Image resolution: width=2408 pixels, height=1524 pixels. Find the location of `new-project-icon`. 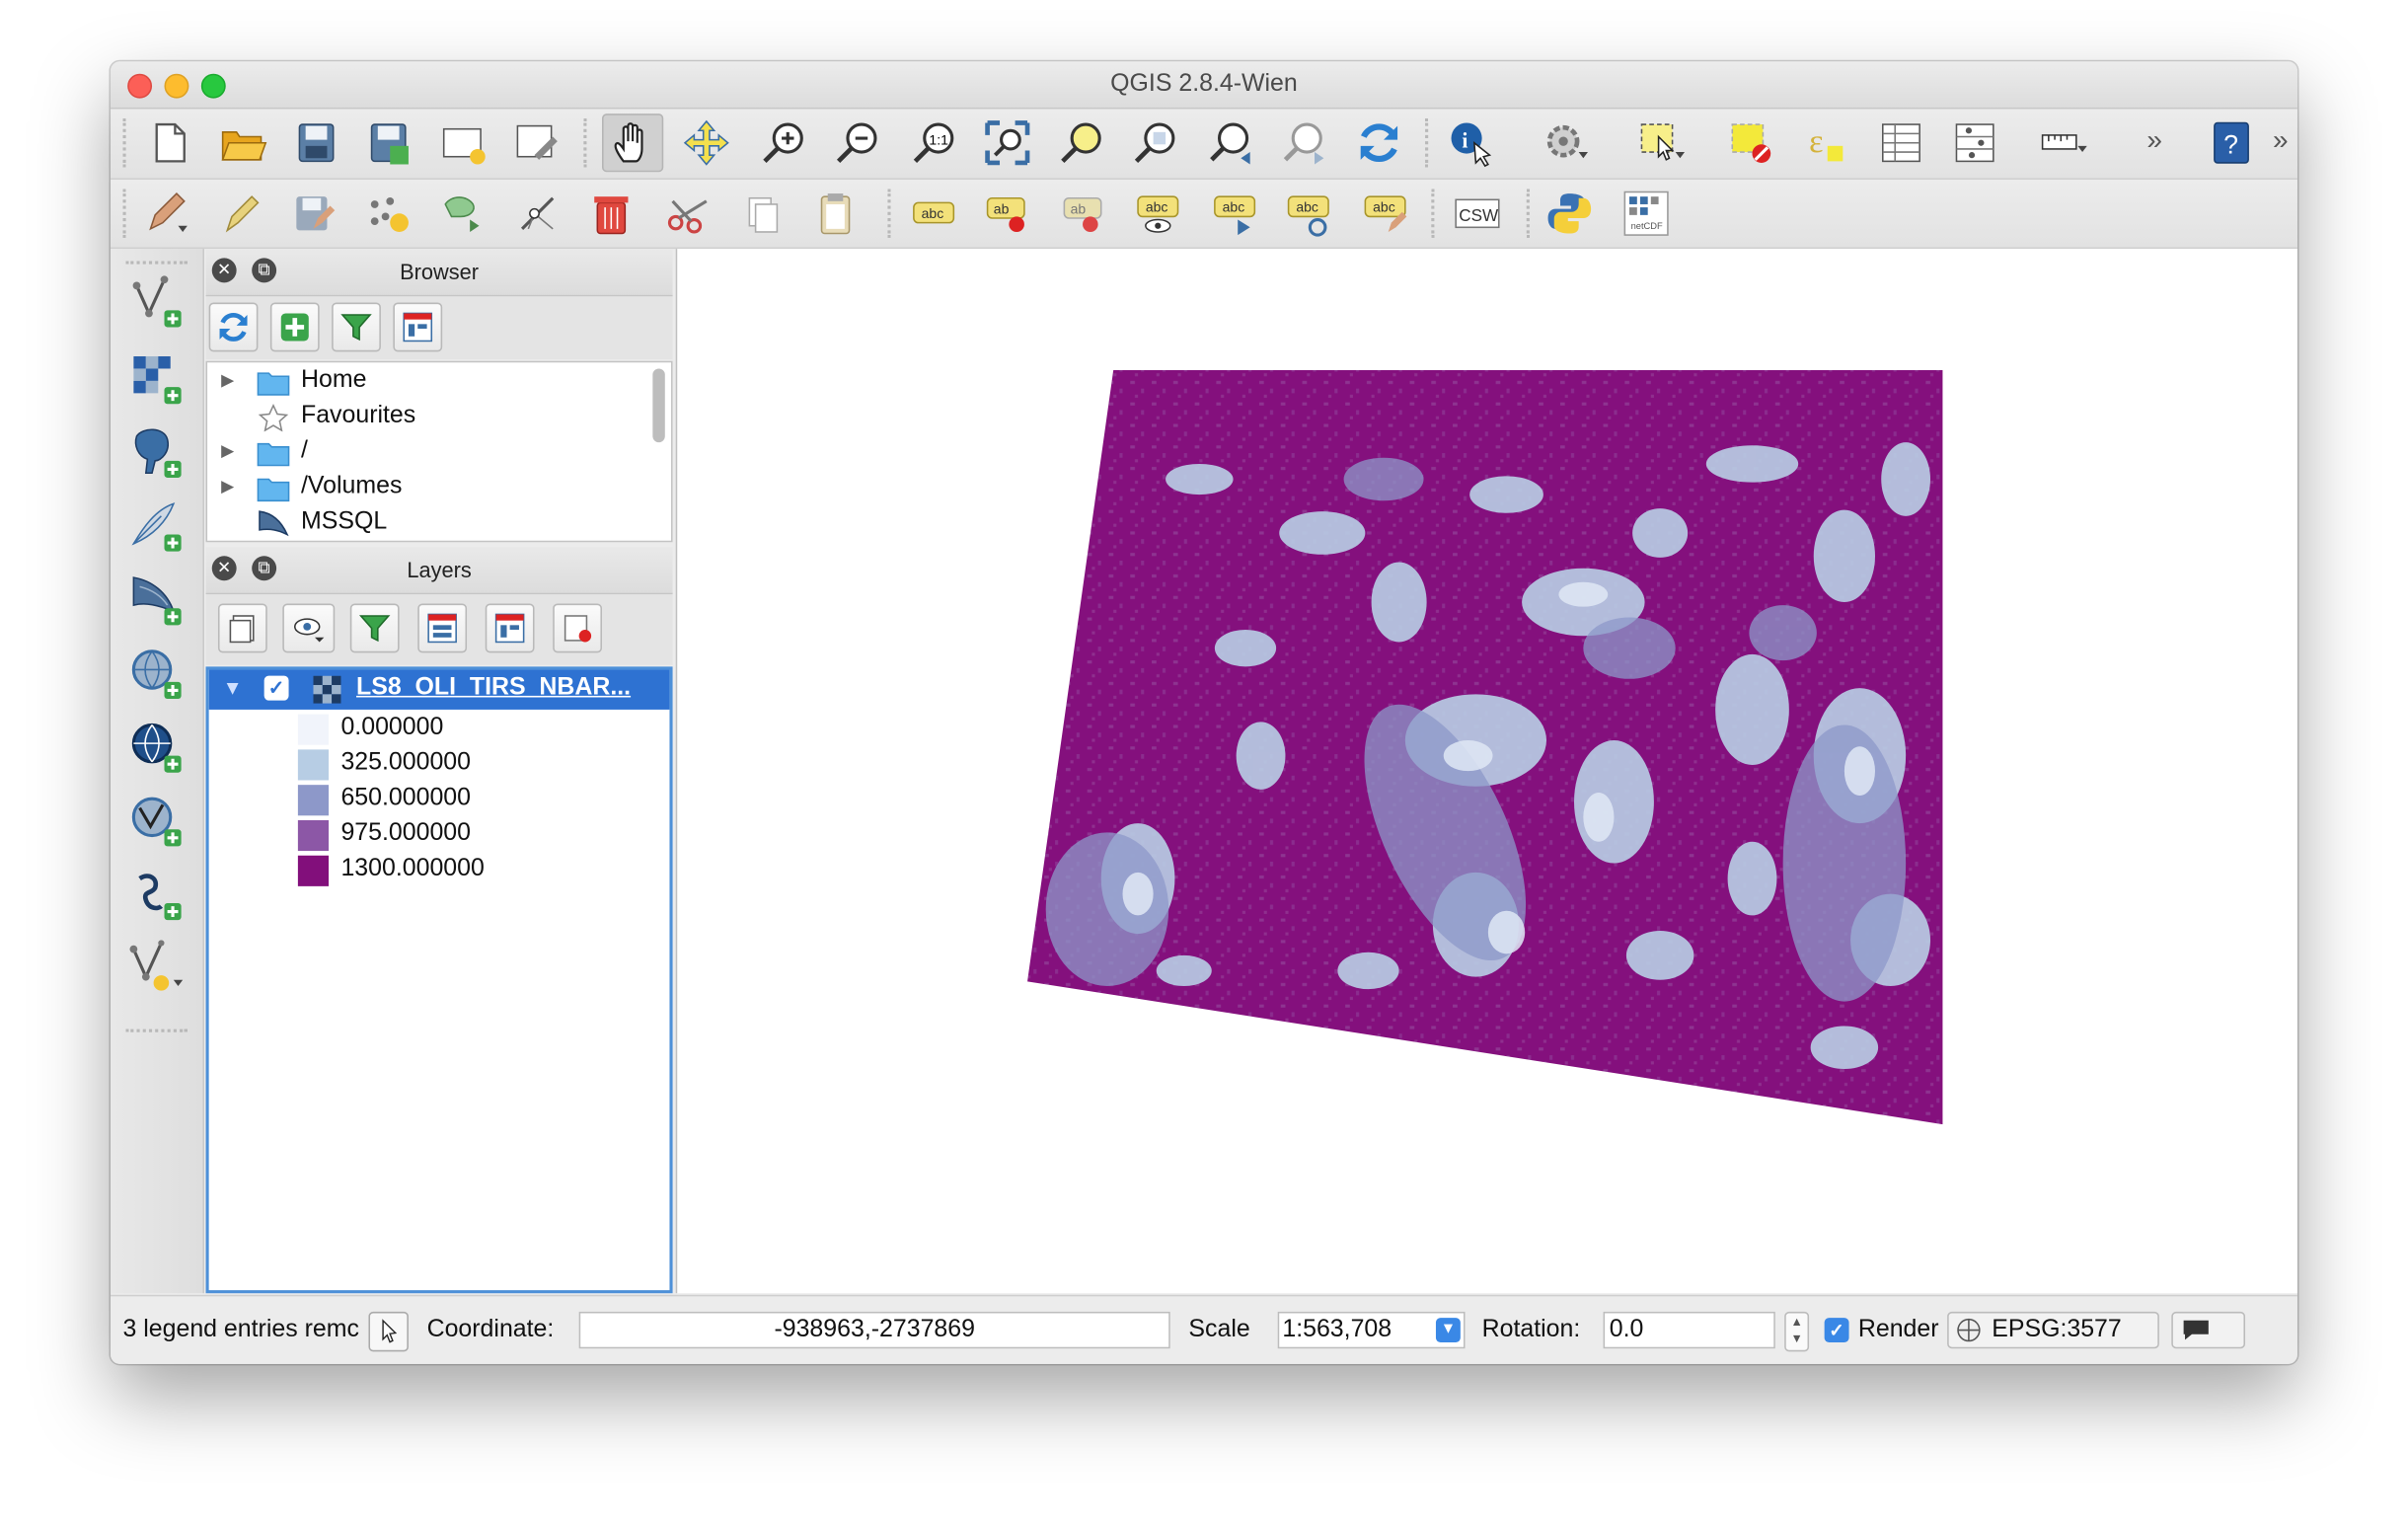

new-project-icon is located at coordinates (168, 143).